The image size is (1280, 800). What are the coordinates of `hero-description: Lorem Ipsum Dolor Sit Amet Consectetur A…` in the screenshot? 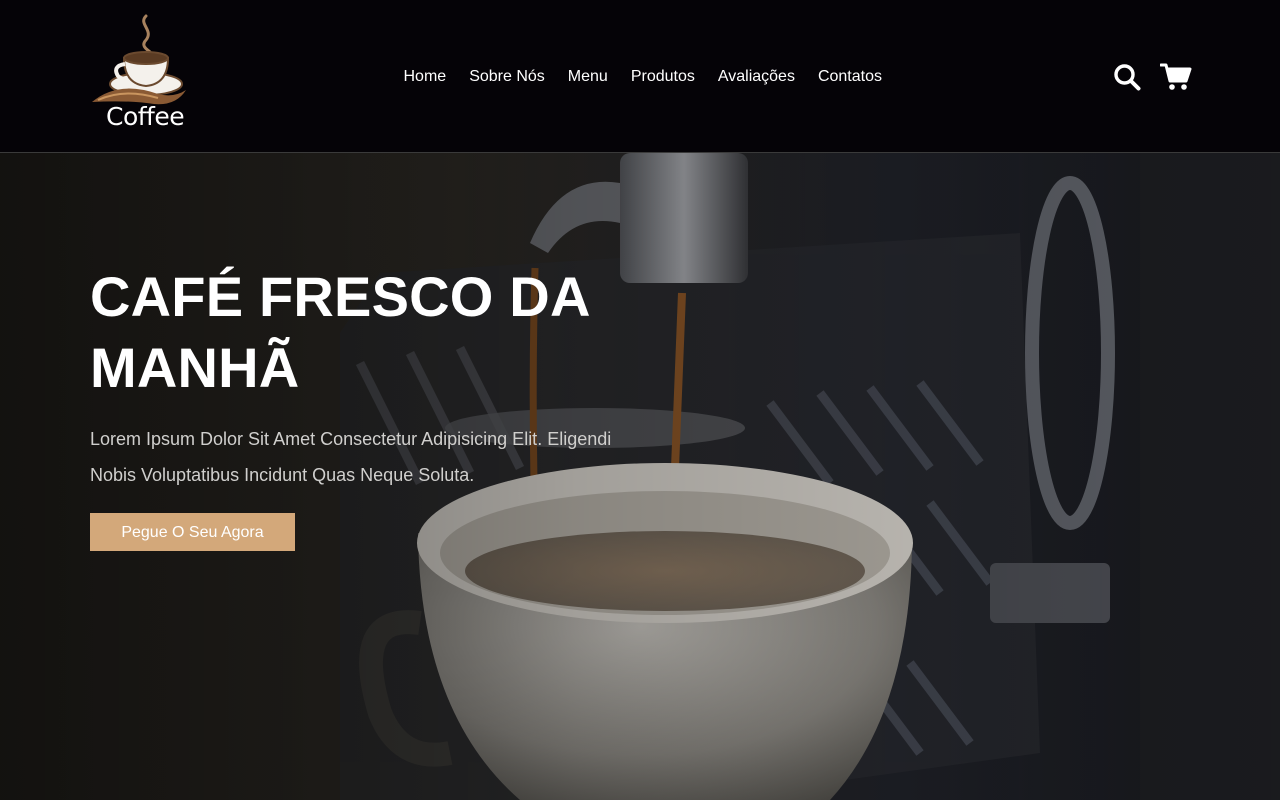 It's located at (351, 457).